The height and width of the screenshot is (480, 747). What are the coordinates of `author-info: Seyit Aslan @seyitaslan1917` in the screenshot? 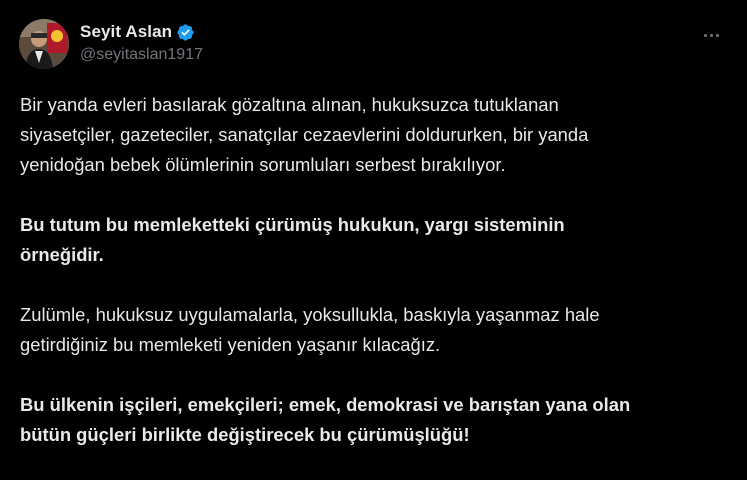 It's located at (141, 42).